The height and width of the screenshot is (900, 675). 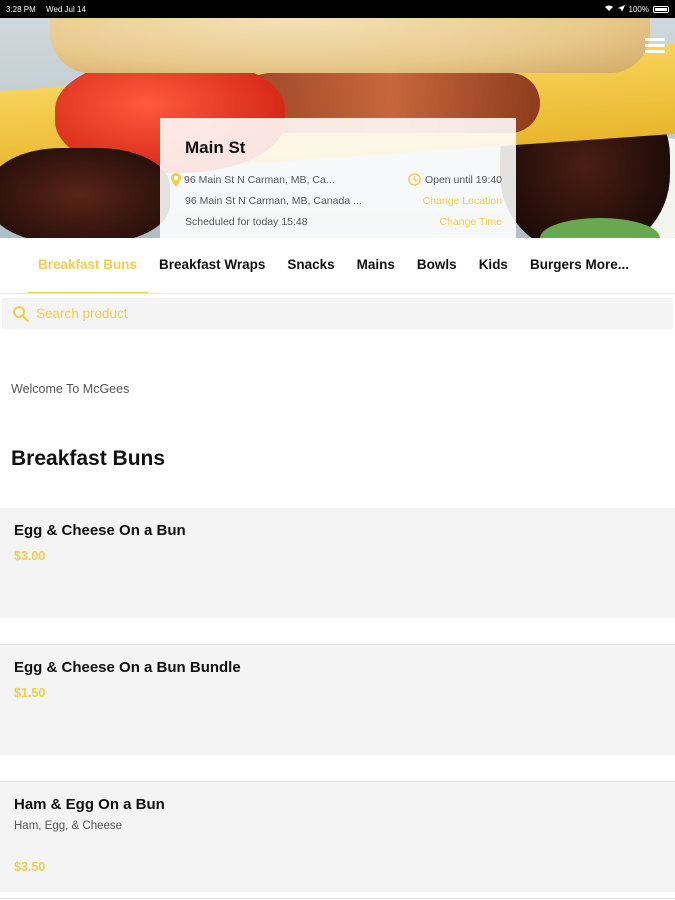 What do you see at coordinates (337, 898) in the screenshot?
I see `divider` at bounding box center [337, 898].